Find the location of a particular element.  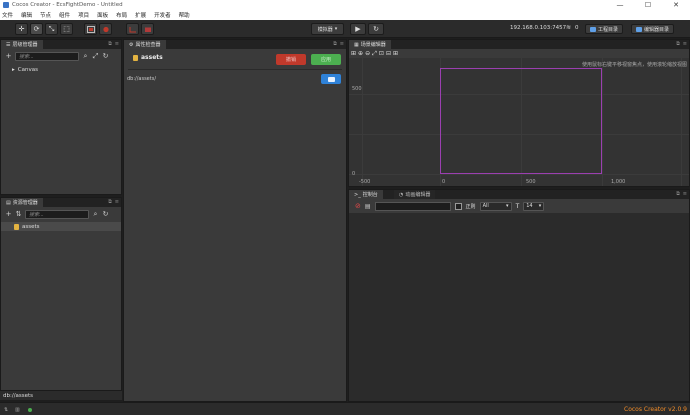

tab-animation-editor: ◔ 动画编辑器 is located at coordinates (415, 194).